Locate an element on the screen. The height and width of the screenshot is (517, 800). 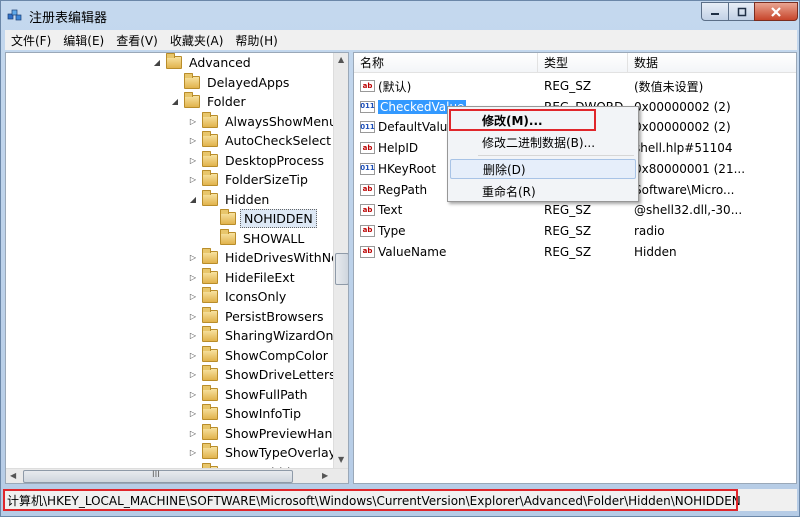
tree-horizontal-scrollbar: ◀ III ▶ is located at coordinates (177, 475).